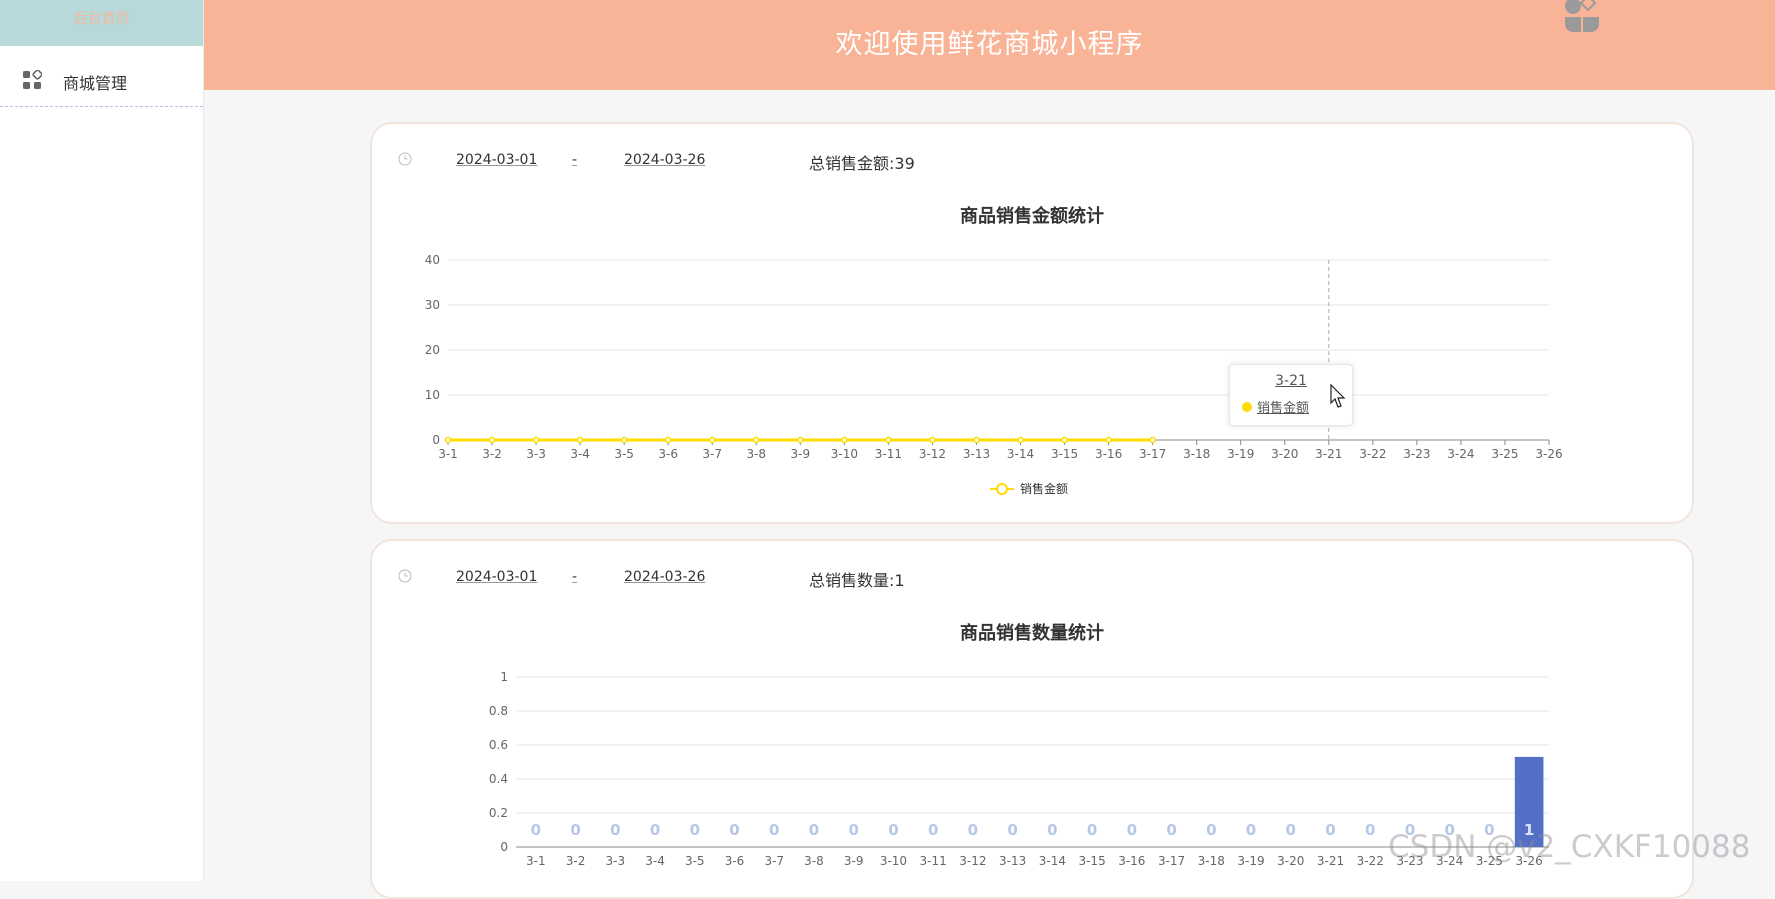 This screenshot has height=899, width=1775. Describe the element at coordinates (1012, 861) in the screenshot. I see `x-tick-label: 3-13` at that location.